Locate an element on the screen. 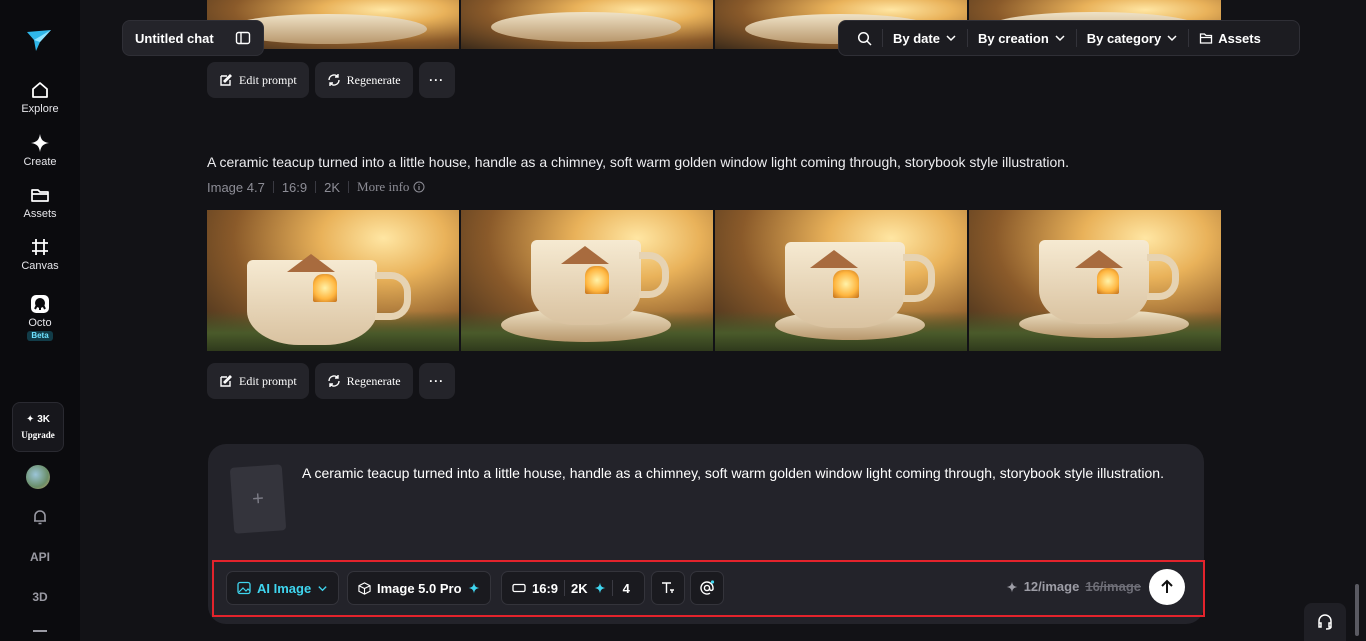  filter-by-creation: By creation is located at coordinates (1022, 38).